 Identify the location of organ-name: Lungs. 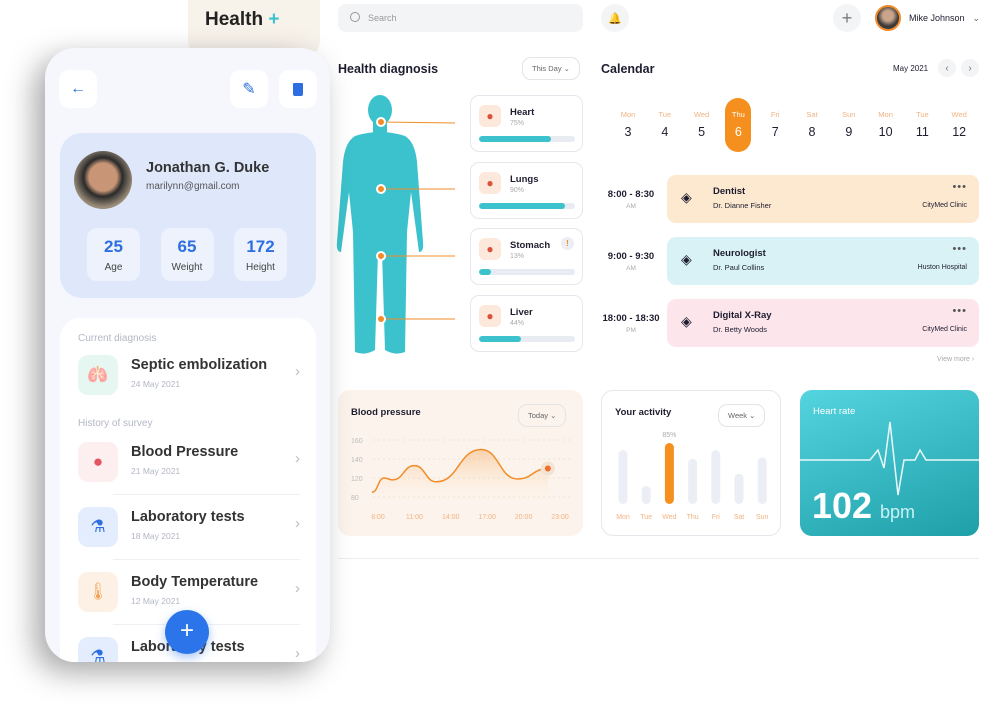
(524, 179).